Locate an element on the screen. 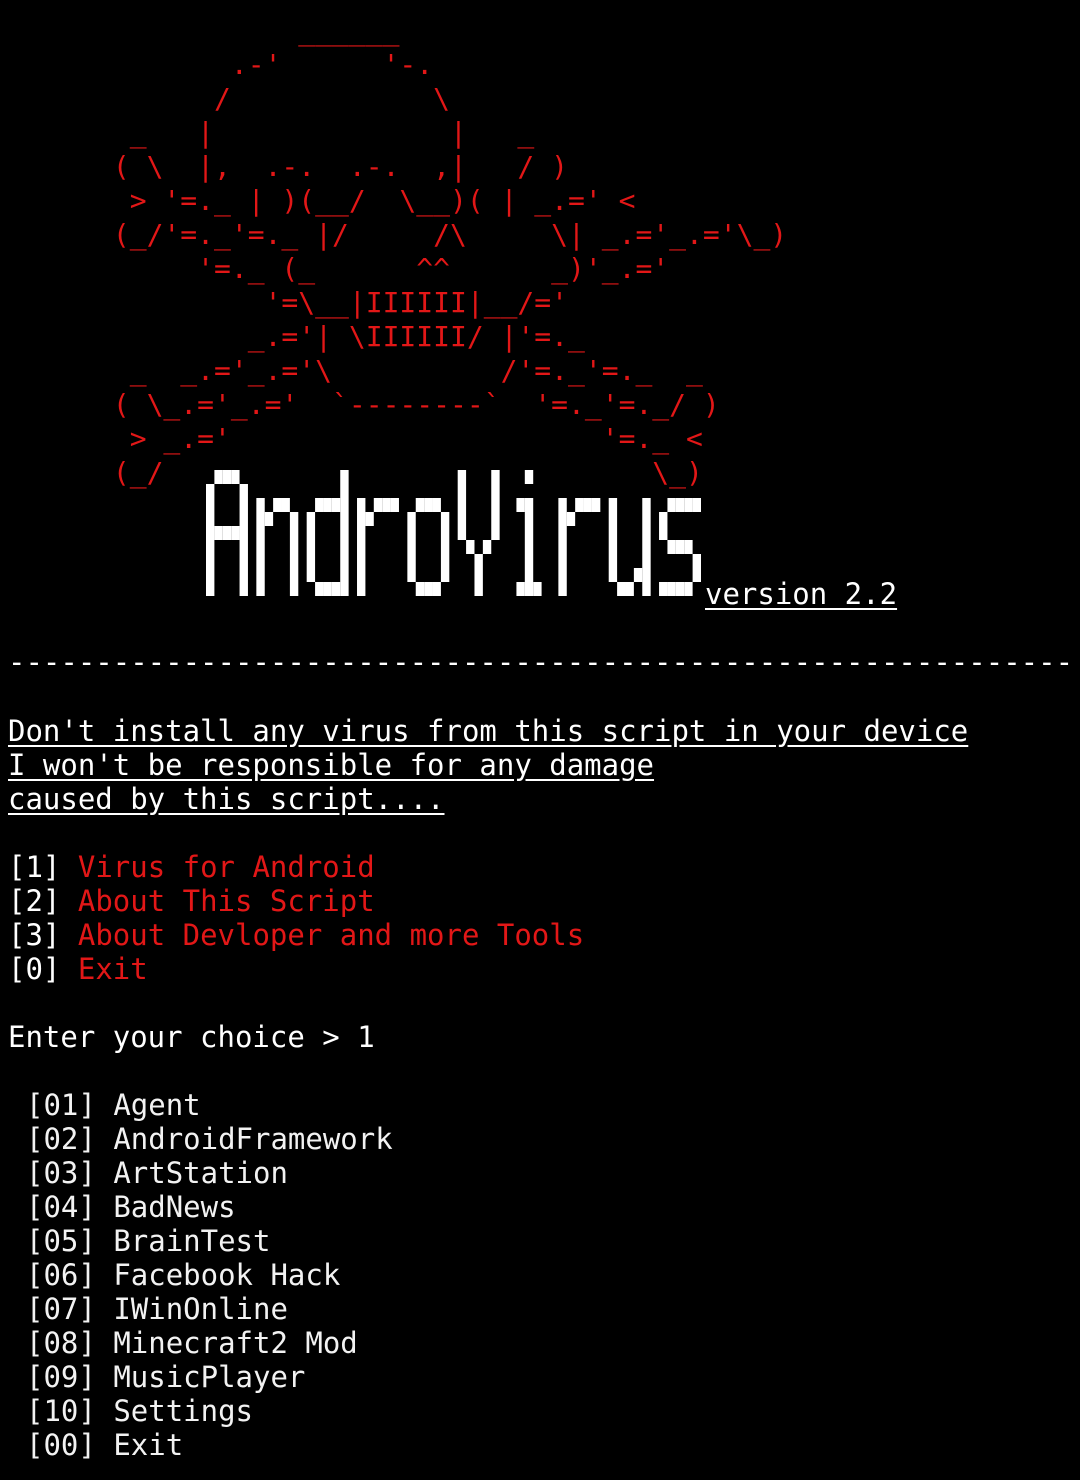  menu-key: [2] is located at coordinates (34, 901).